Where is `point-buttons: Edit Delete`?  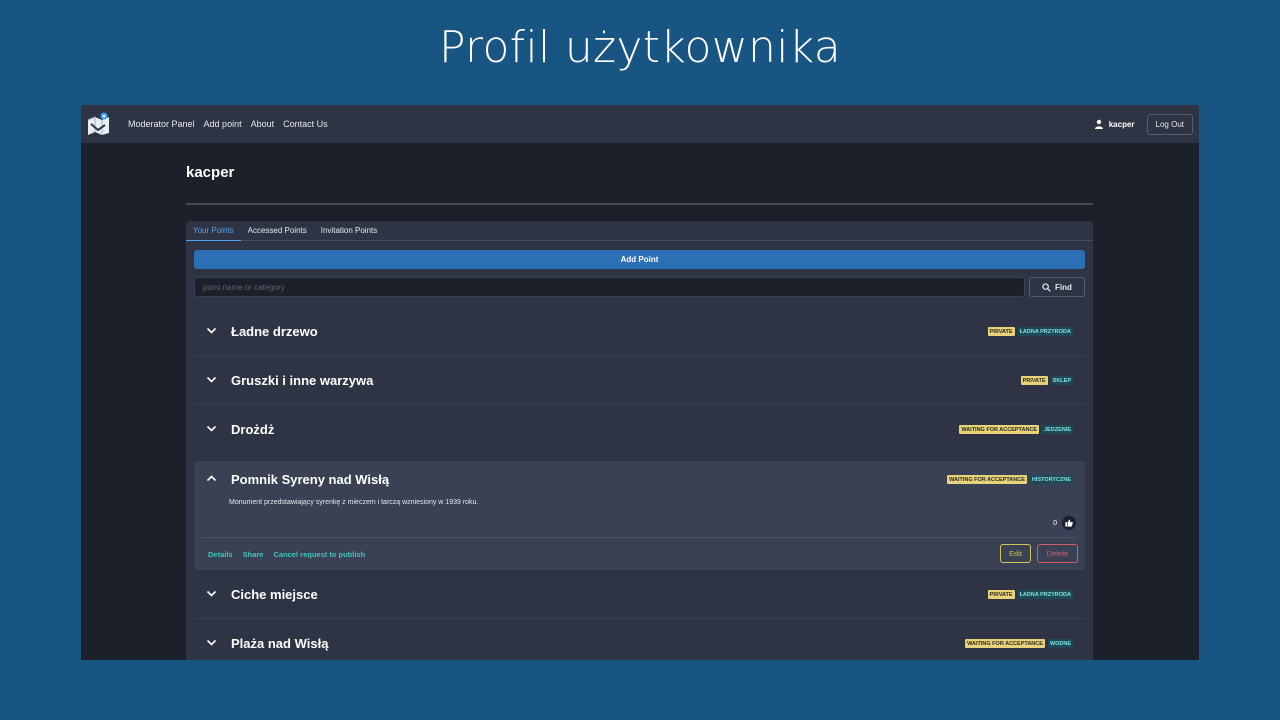
point-buttons: Edit Delete is located at coordinates (1039, 553).